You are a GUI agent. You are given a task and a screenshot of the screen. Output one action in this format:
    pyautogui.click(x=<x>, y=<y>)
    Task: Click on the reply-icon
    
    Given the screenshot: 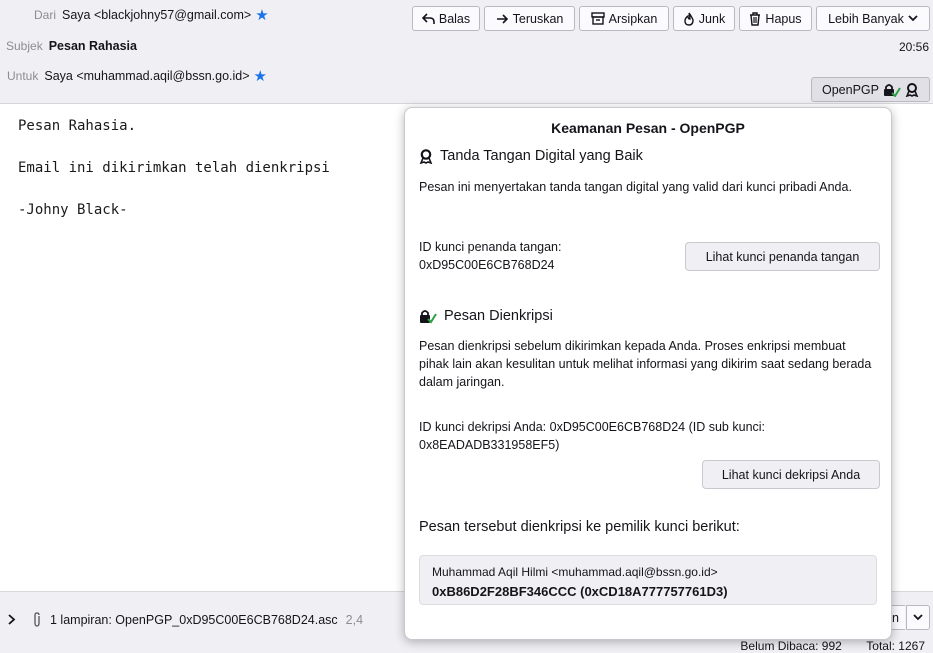 What is the action you would take?
    pyautogui.click(x=428, y=18)
    